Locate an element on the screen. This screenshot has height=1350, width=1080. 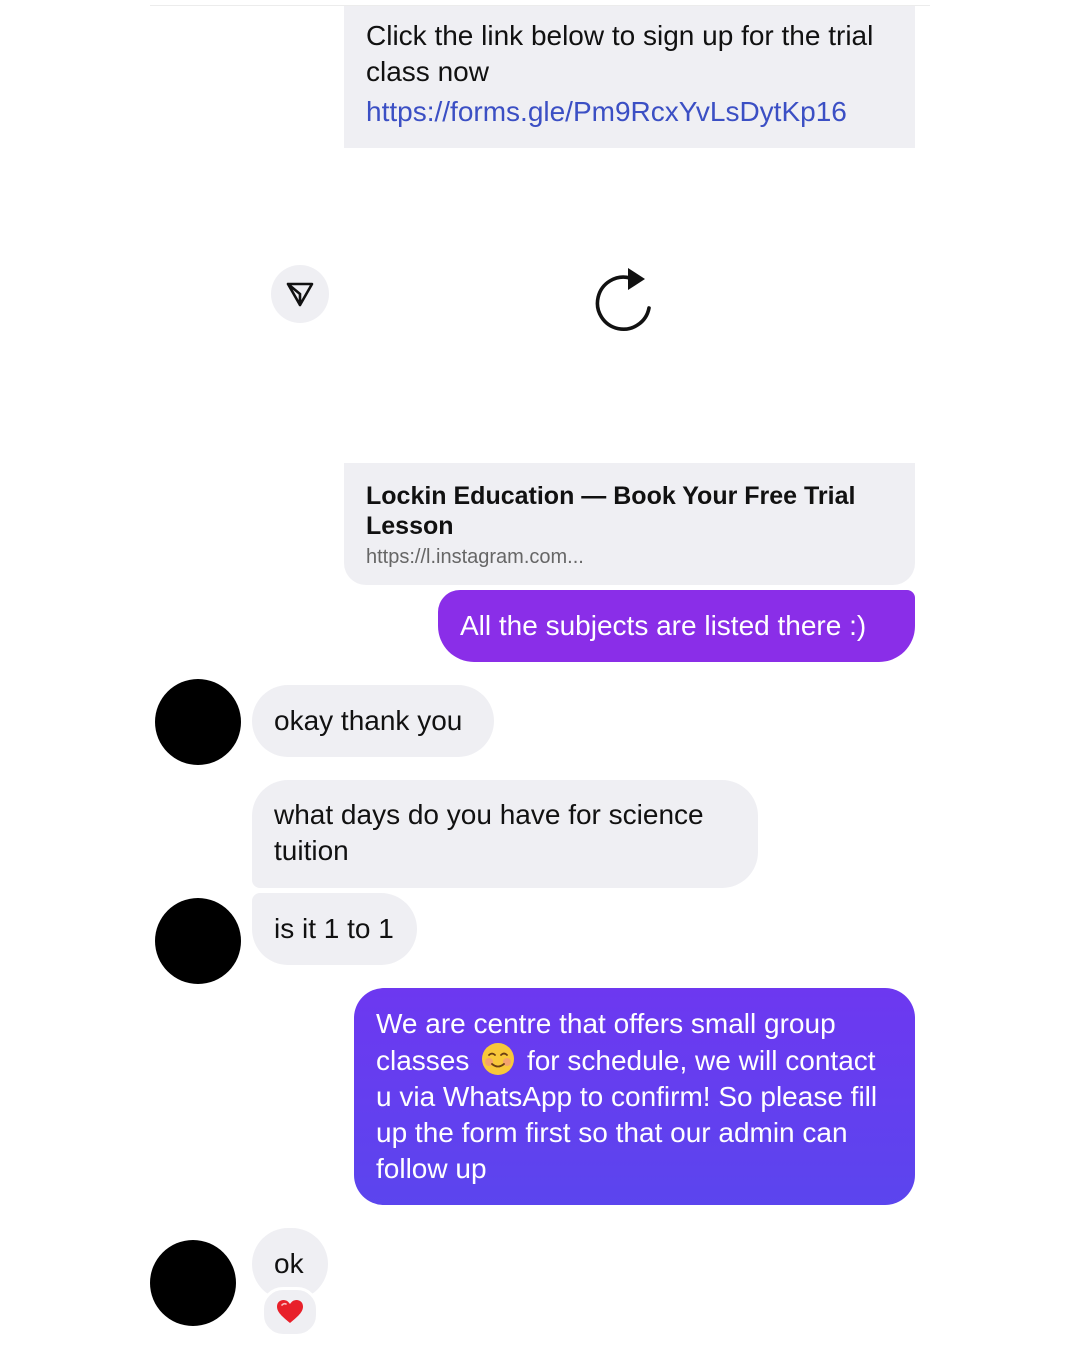
outgoing-message: All the subjects are listed there :) is located at coordinates (676, 626).